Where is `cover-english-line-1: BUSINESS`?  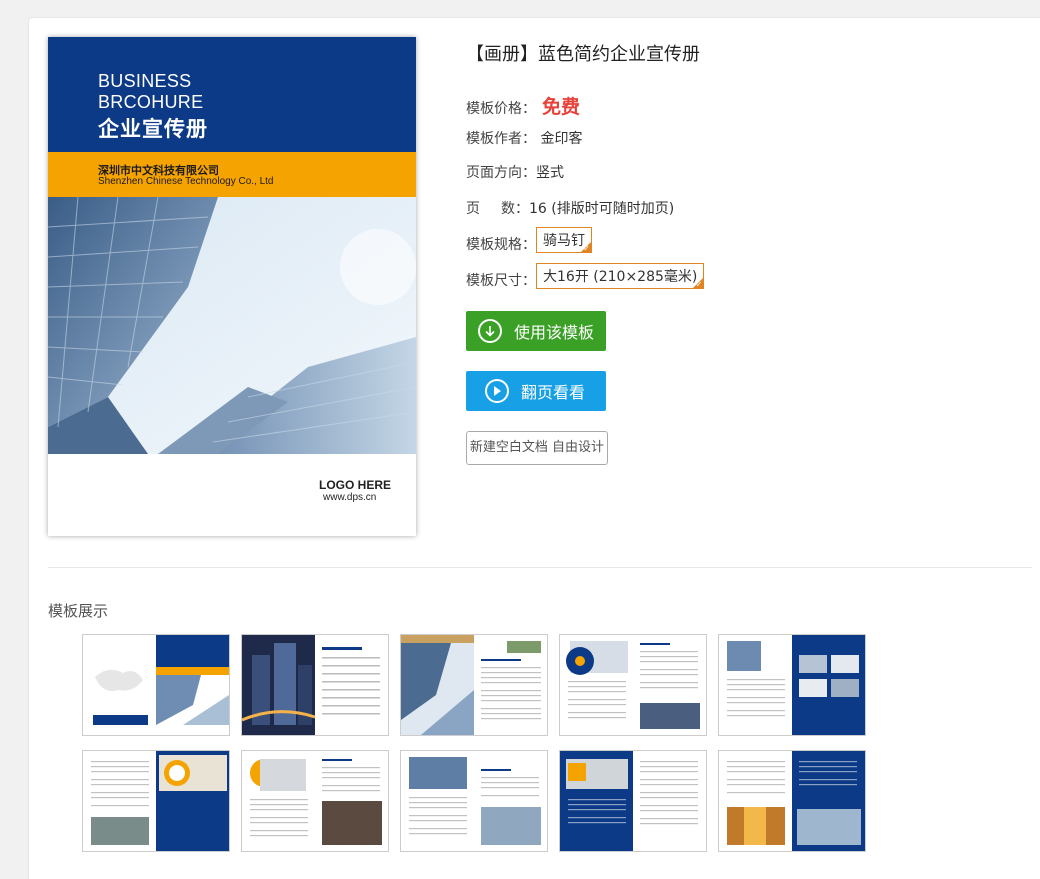 cover-english-line-1: BUSINESS is located at coordinates (145, 81).